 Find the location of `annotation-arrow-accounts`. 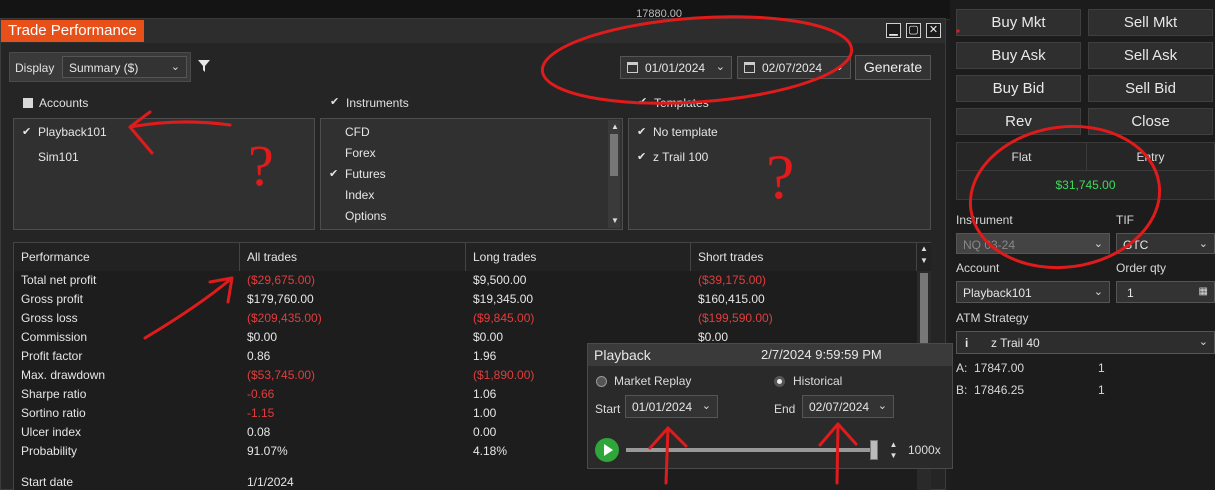

annotation-arrow-accounts is located at coordinates (180, 132).